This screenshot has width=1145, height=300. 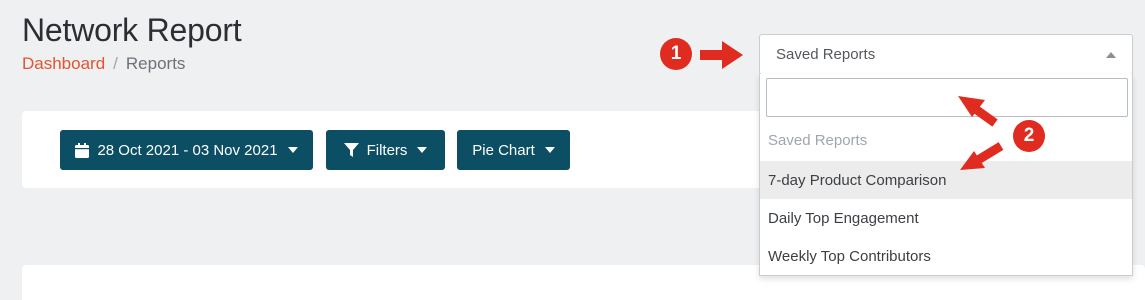 I want to click on date-range-button: 28 Oct 2021 - 03 Nov 2021, so click(x=186, y=150).